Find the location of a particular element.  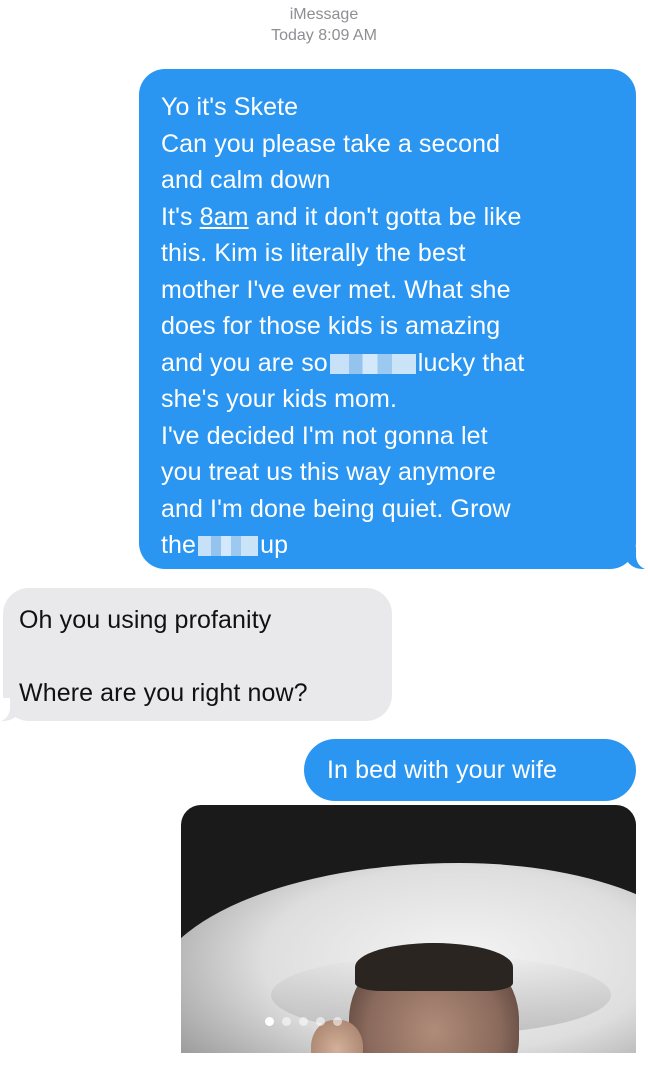

message-line: the up is located at coordinates (388, 545).